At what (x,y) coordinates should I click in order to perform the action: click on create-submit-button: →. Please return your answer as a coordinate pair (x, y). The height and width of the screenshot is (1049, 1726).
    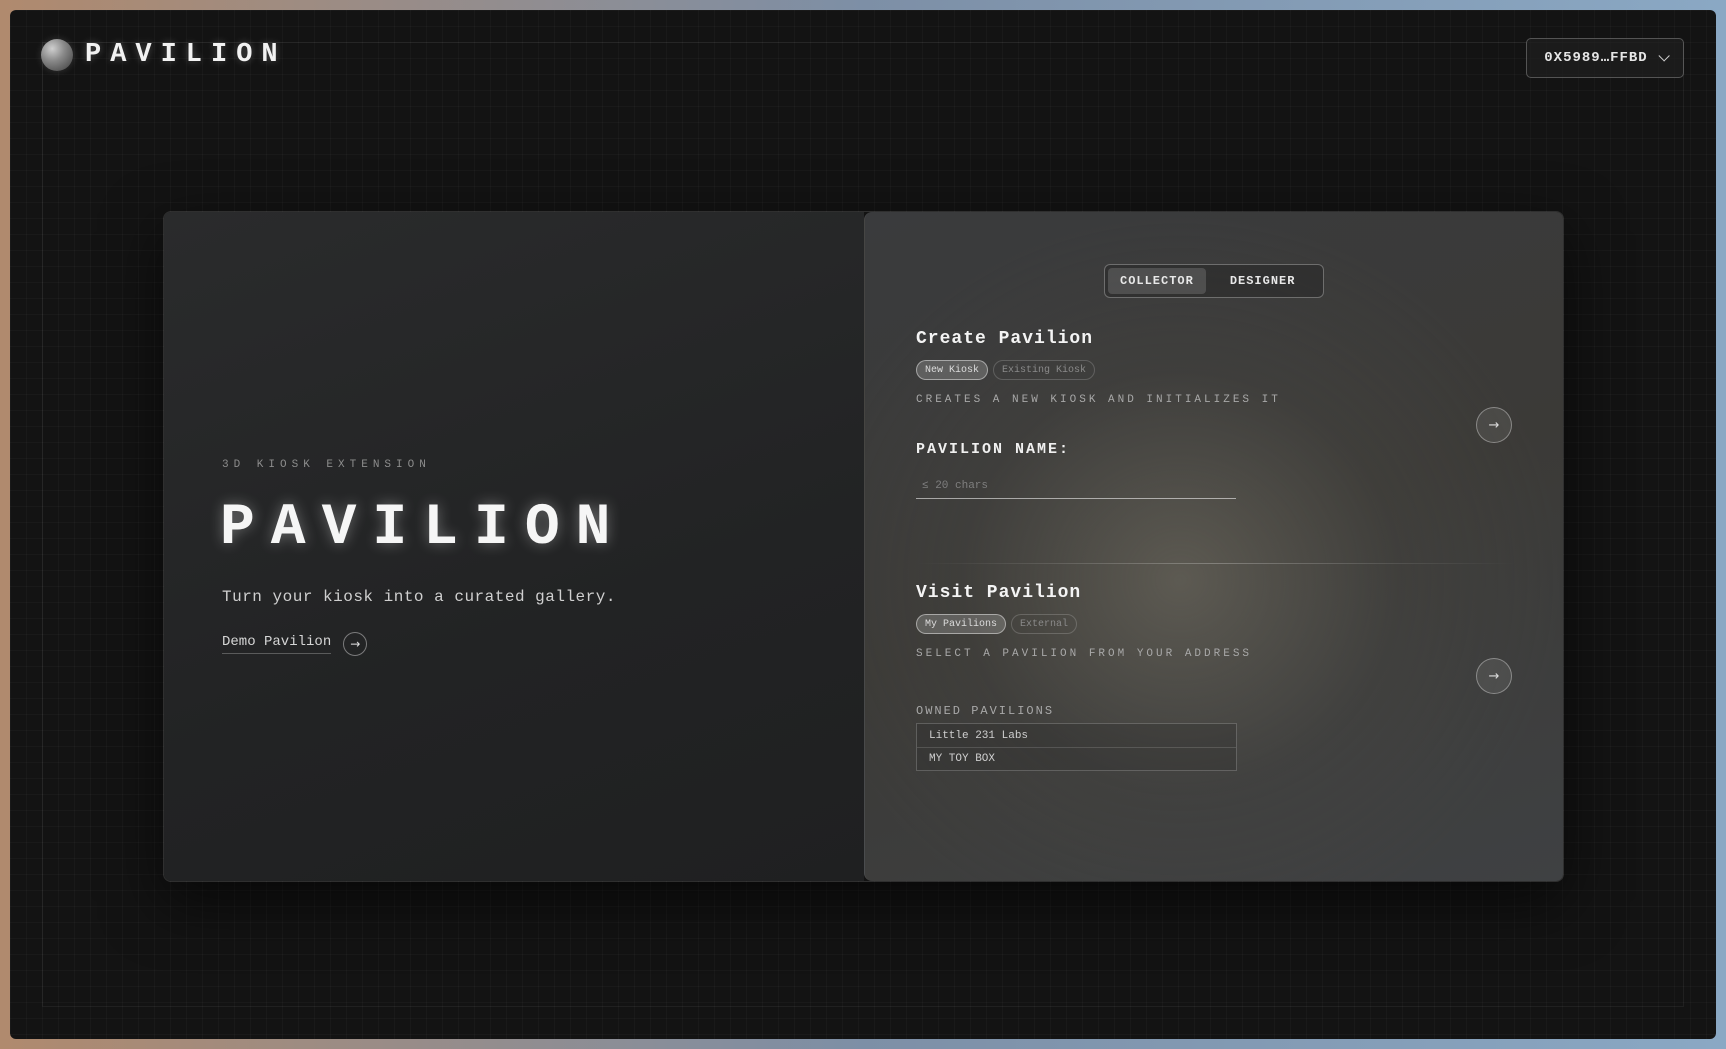
    Looking at the image, I should click on (1494, 425).